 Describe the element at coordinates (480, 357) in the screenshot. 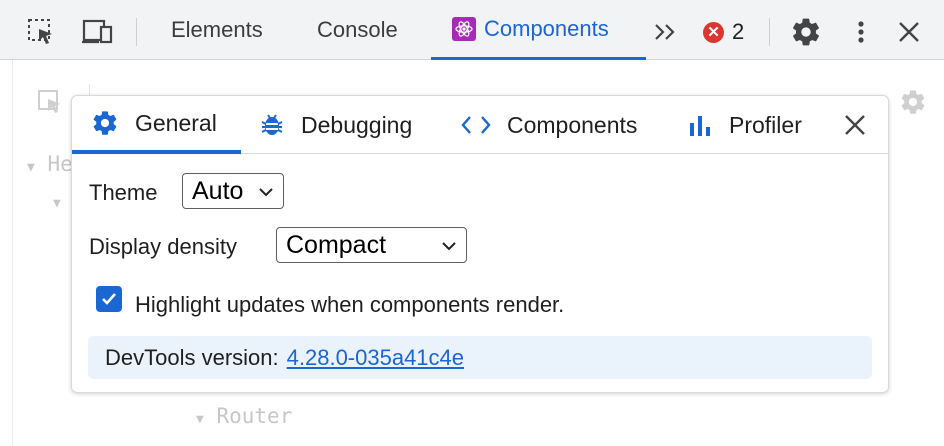

I see `devtools-version-box: DevTools version: 4.28.0-035a41c4e` at that location.